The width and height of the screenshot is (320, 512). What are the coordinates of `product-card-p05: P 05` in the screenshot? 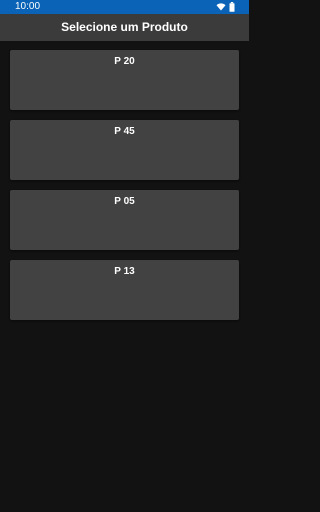 It's located at (124, 220).